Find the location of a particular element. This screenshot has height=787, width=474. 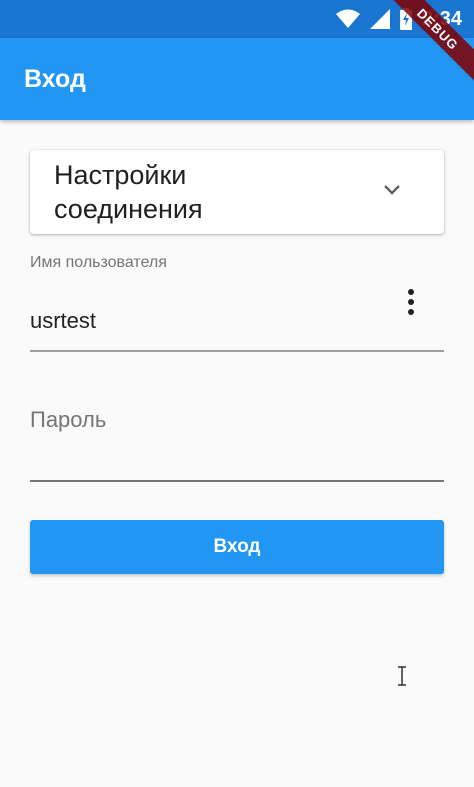

username-value: usrtest is located at coordinates (63, 320).